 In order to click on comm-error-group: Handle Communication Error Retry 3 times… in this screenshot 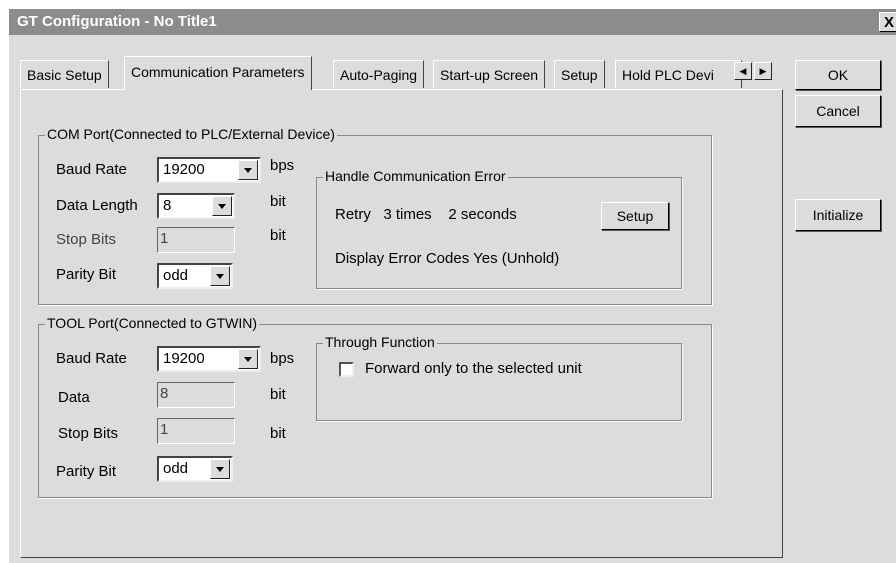, I will do `click(499, 228)`.